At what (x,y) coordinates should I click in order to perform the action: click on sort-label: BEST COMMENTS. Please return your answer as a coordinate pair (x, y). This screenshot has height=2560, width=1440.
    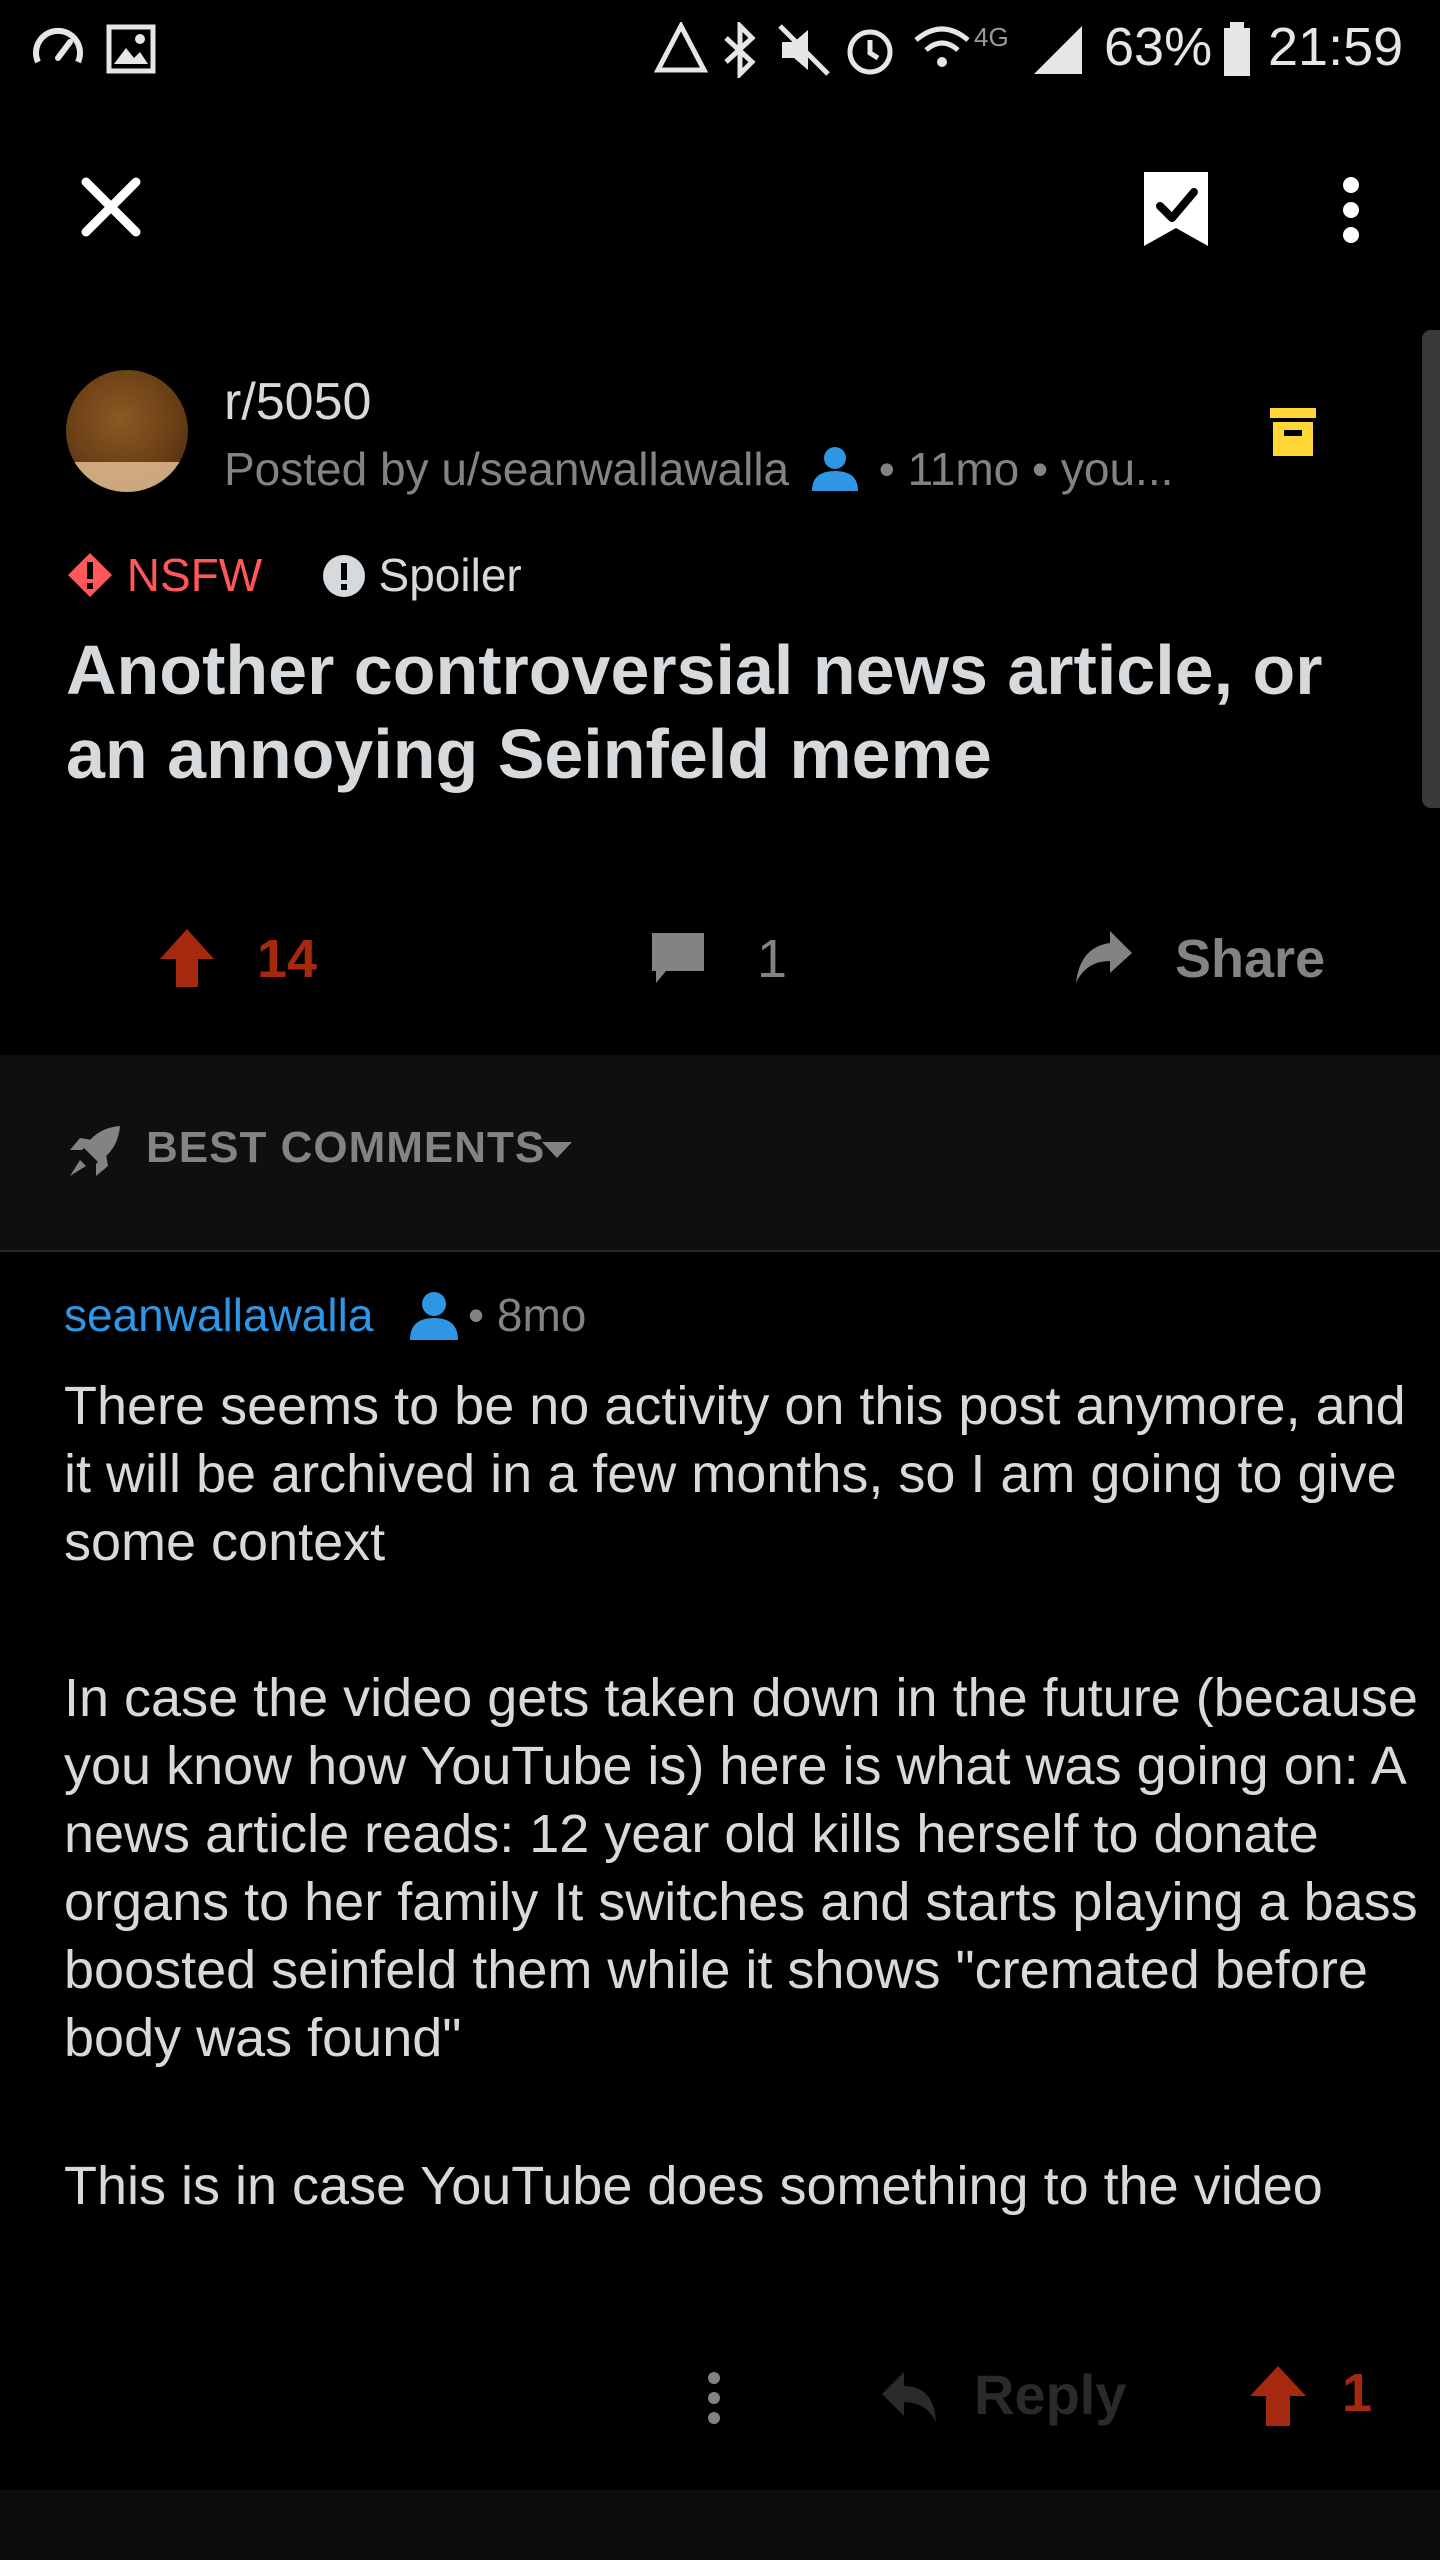
    Looking at the image, I should click on (345, 1148).